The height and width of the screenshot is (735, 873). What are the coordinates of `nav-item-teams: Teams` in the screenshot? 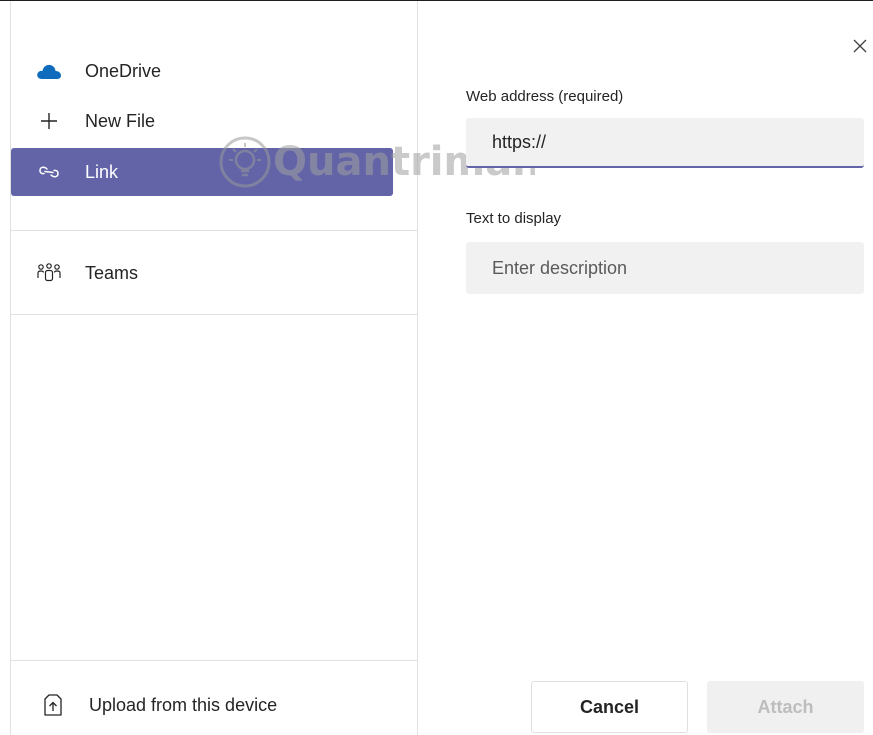 It's located at (202, 273).